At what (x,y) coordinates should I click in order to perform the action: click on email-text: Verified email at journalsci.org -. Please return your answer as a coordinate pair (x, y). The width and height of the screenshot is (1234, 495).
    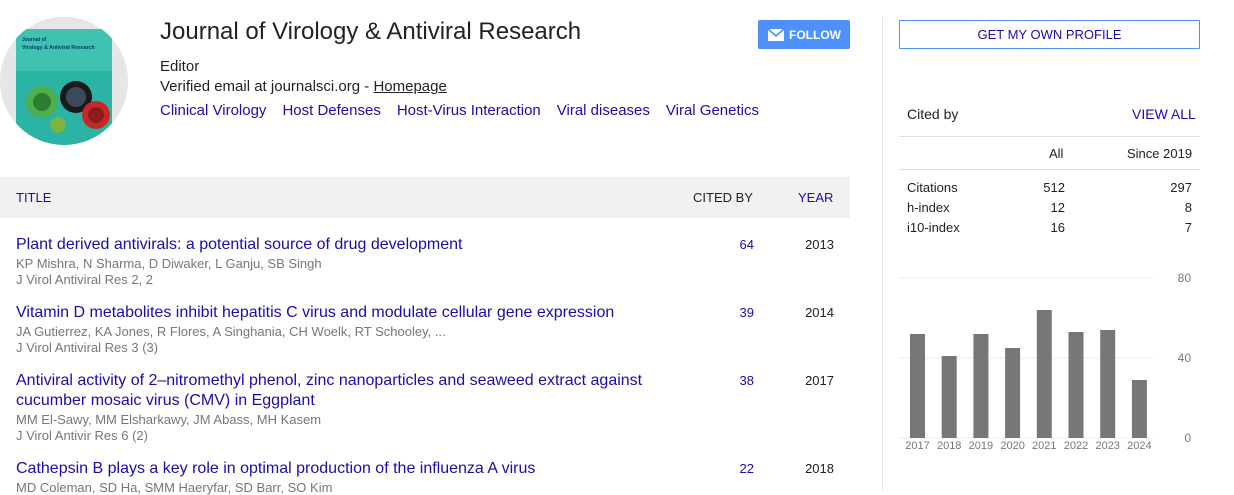
    Looking at the image, I should click on (267, 86).